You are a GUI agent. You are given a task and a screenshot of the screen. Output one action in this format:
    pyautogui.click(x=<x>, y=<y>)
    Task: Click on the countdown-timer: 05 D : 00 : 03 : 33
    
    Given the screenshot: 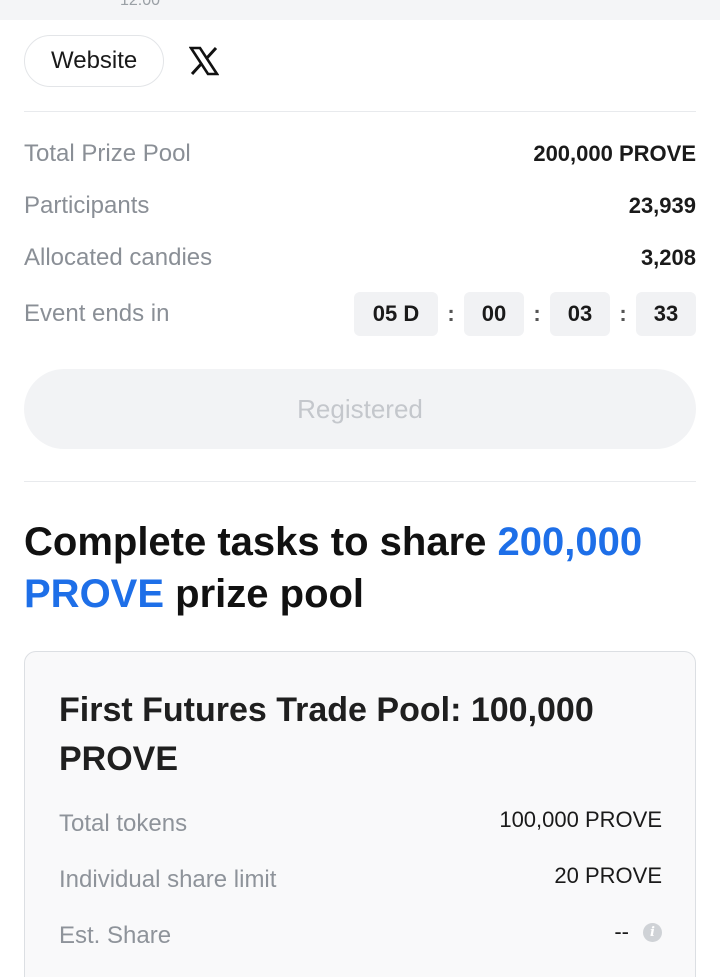 What is the action you would take?
    pyautogui.click(x=525, y=314)
    